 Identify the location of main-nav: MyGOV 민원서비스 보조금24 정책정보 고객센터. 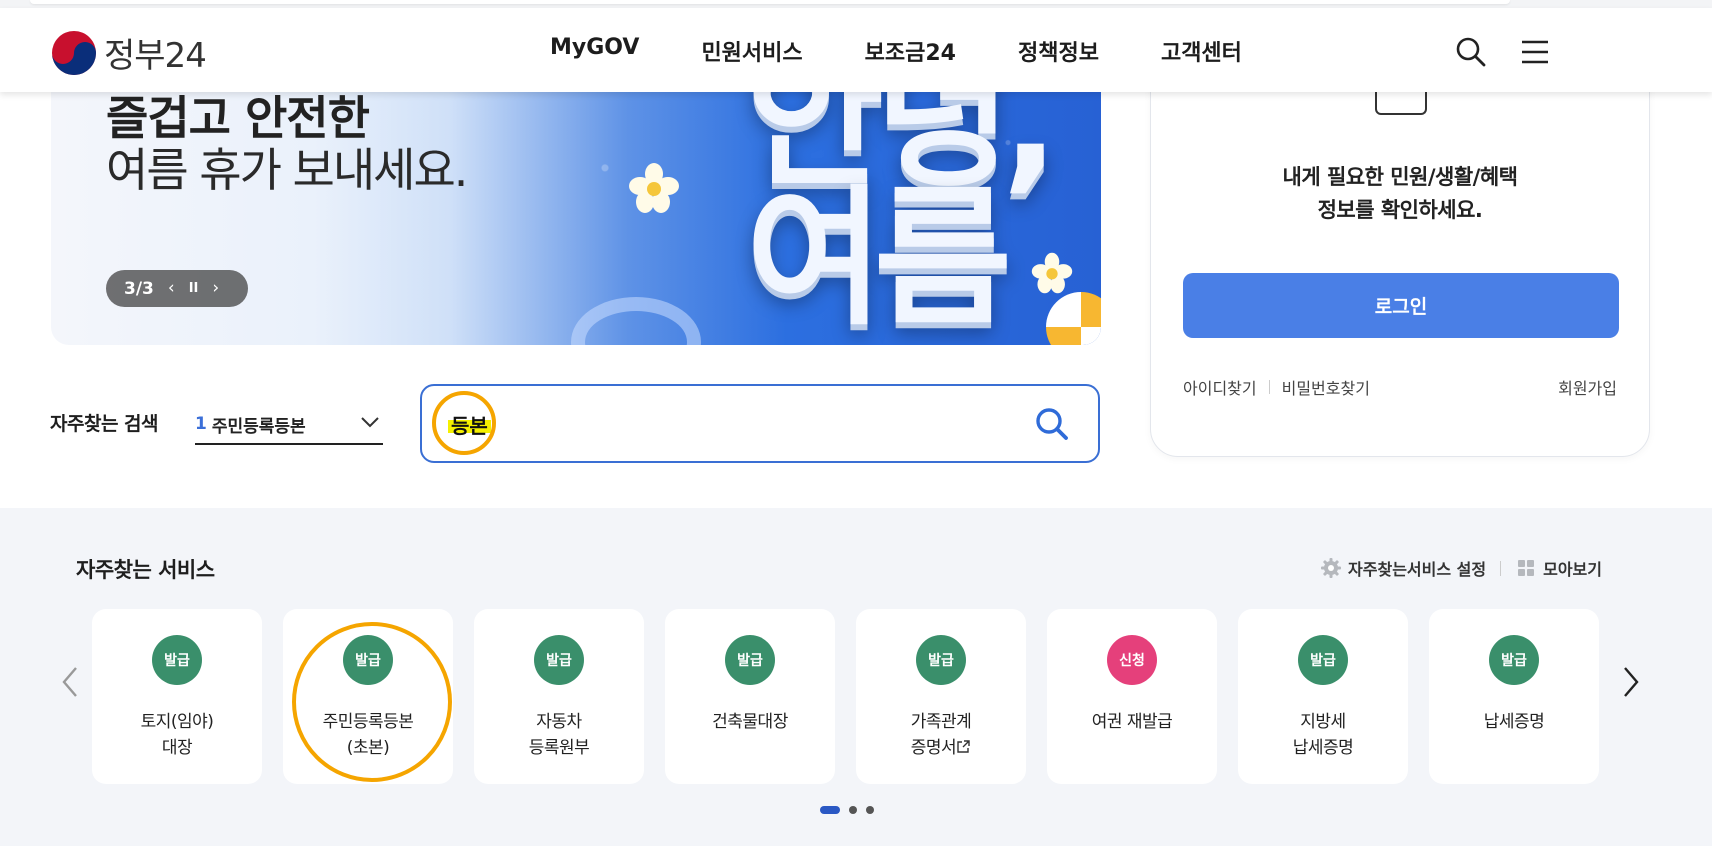
(896, 51).